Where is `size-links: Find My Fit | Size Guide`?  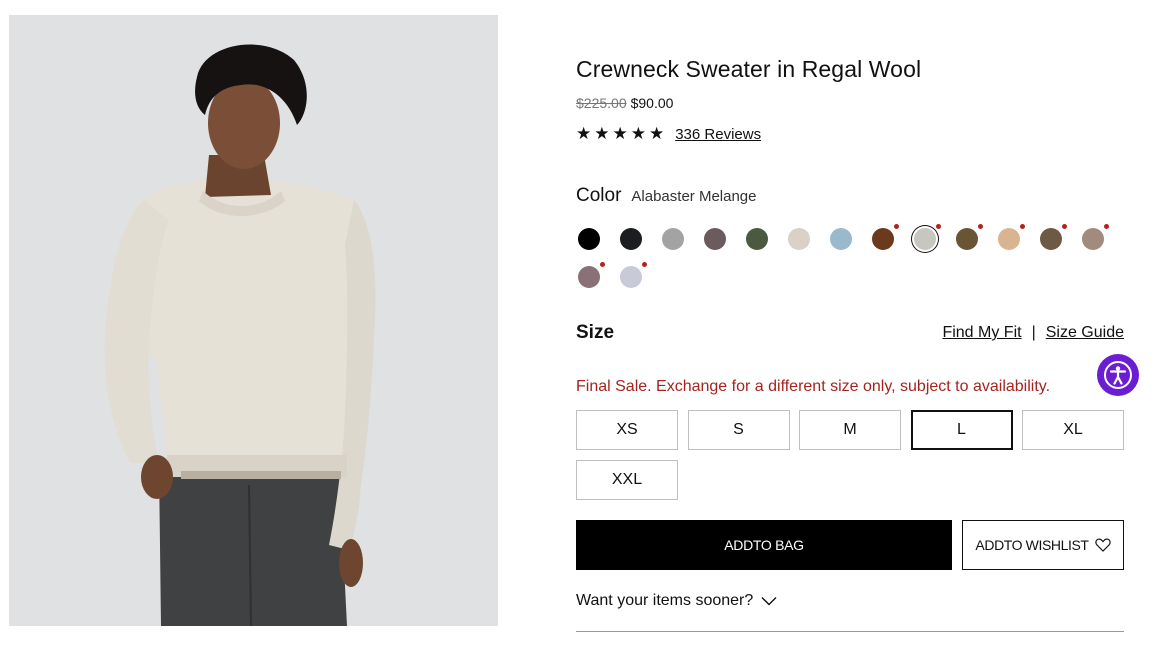
size-links: Find My Fit | Size Guide is located at coordinates (1033, 333).